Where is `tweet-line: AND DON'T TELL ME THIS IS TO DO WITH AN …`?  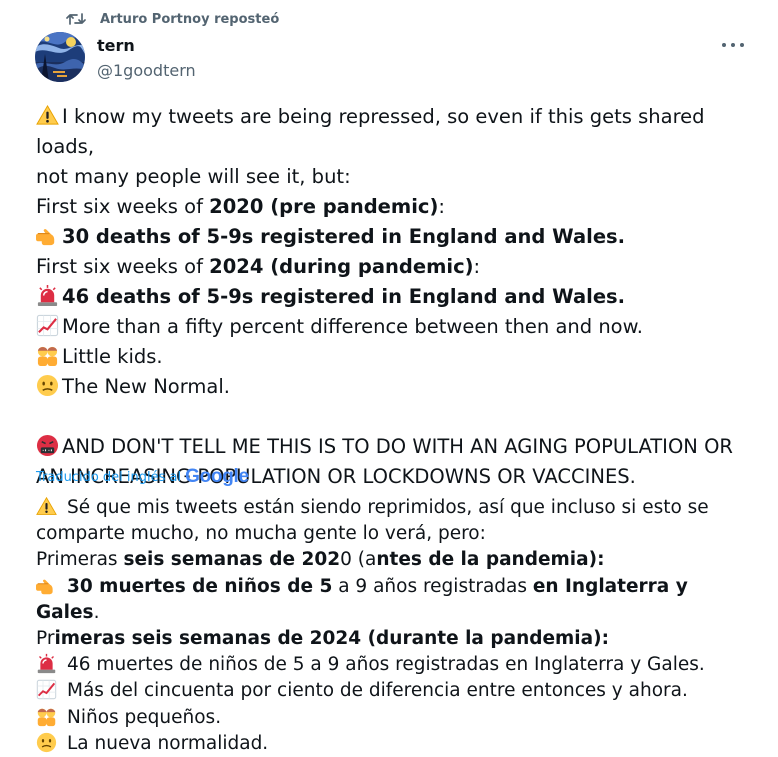 tweet-line: AND DON'T TELL ME THIS IS TO DO WITH AN … is located at coordinates (396, 447).